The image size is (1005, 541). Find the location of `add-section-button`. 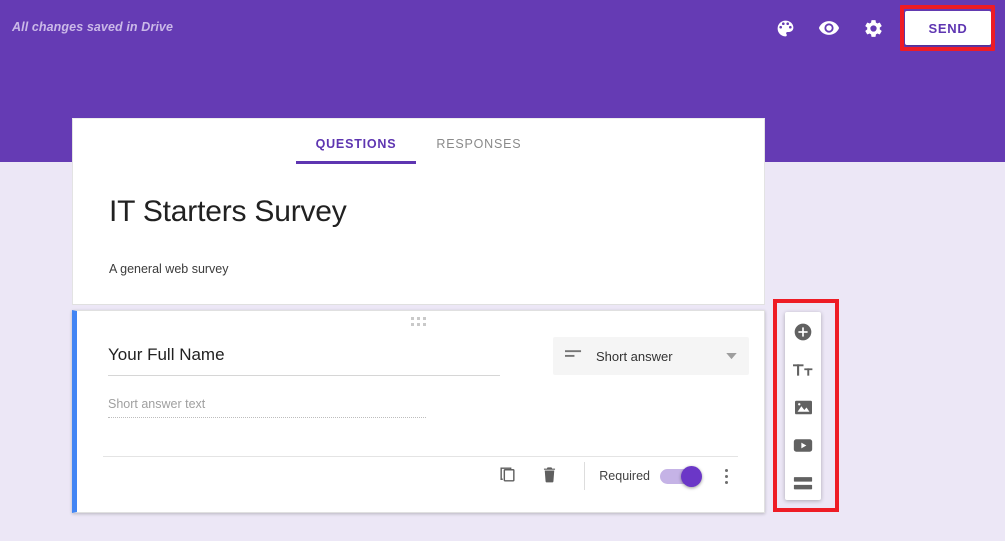

add-section-button is located at coordinates (803, 485).